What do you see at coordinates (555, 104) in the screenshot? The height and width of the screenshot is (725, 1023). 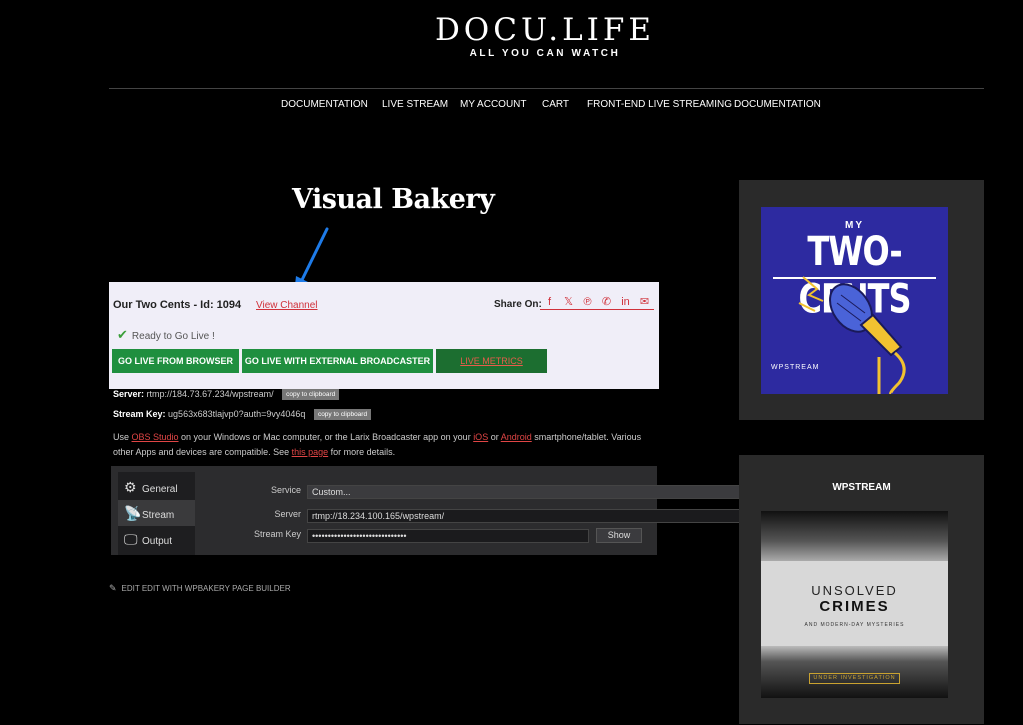 I see `nav-item-cart: CART` at bounding box center [555, 104].